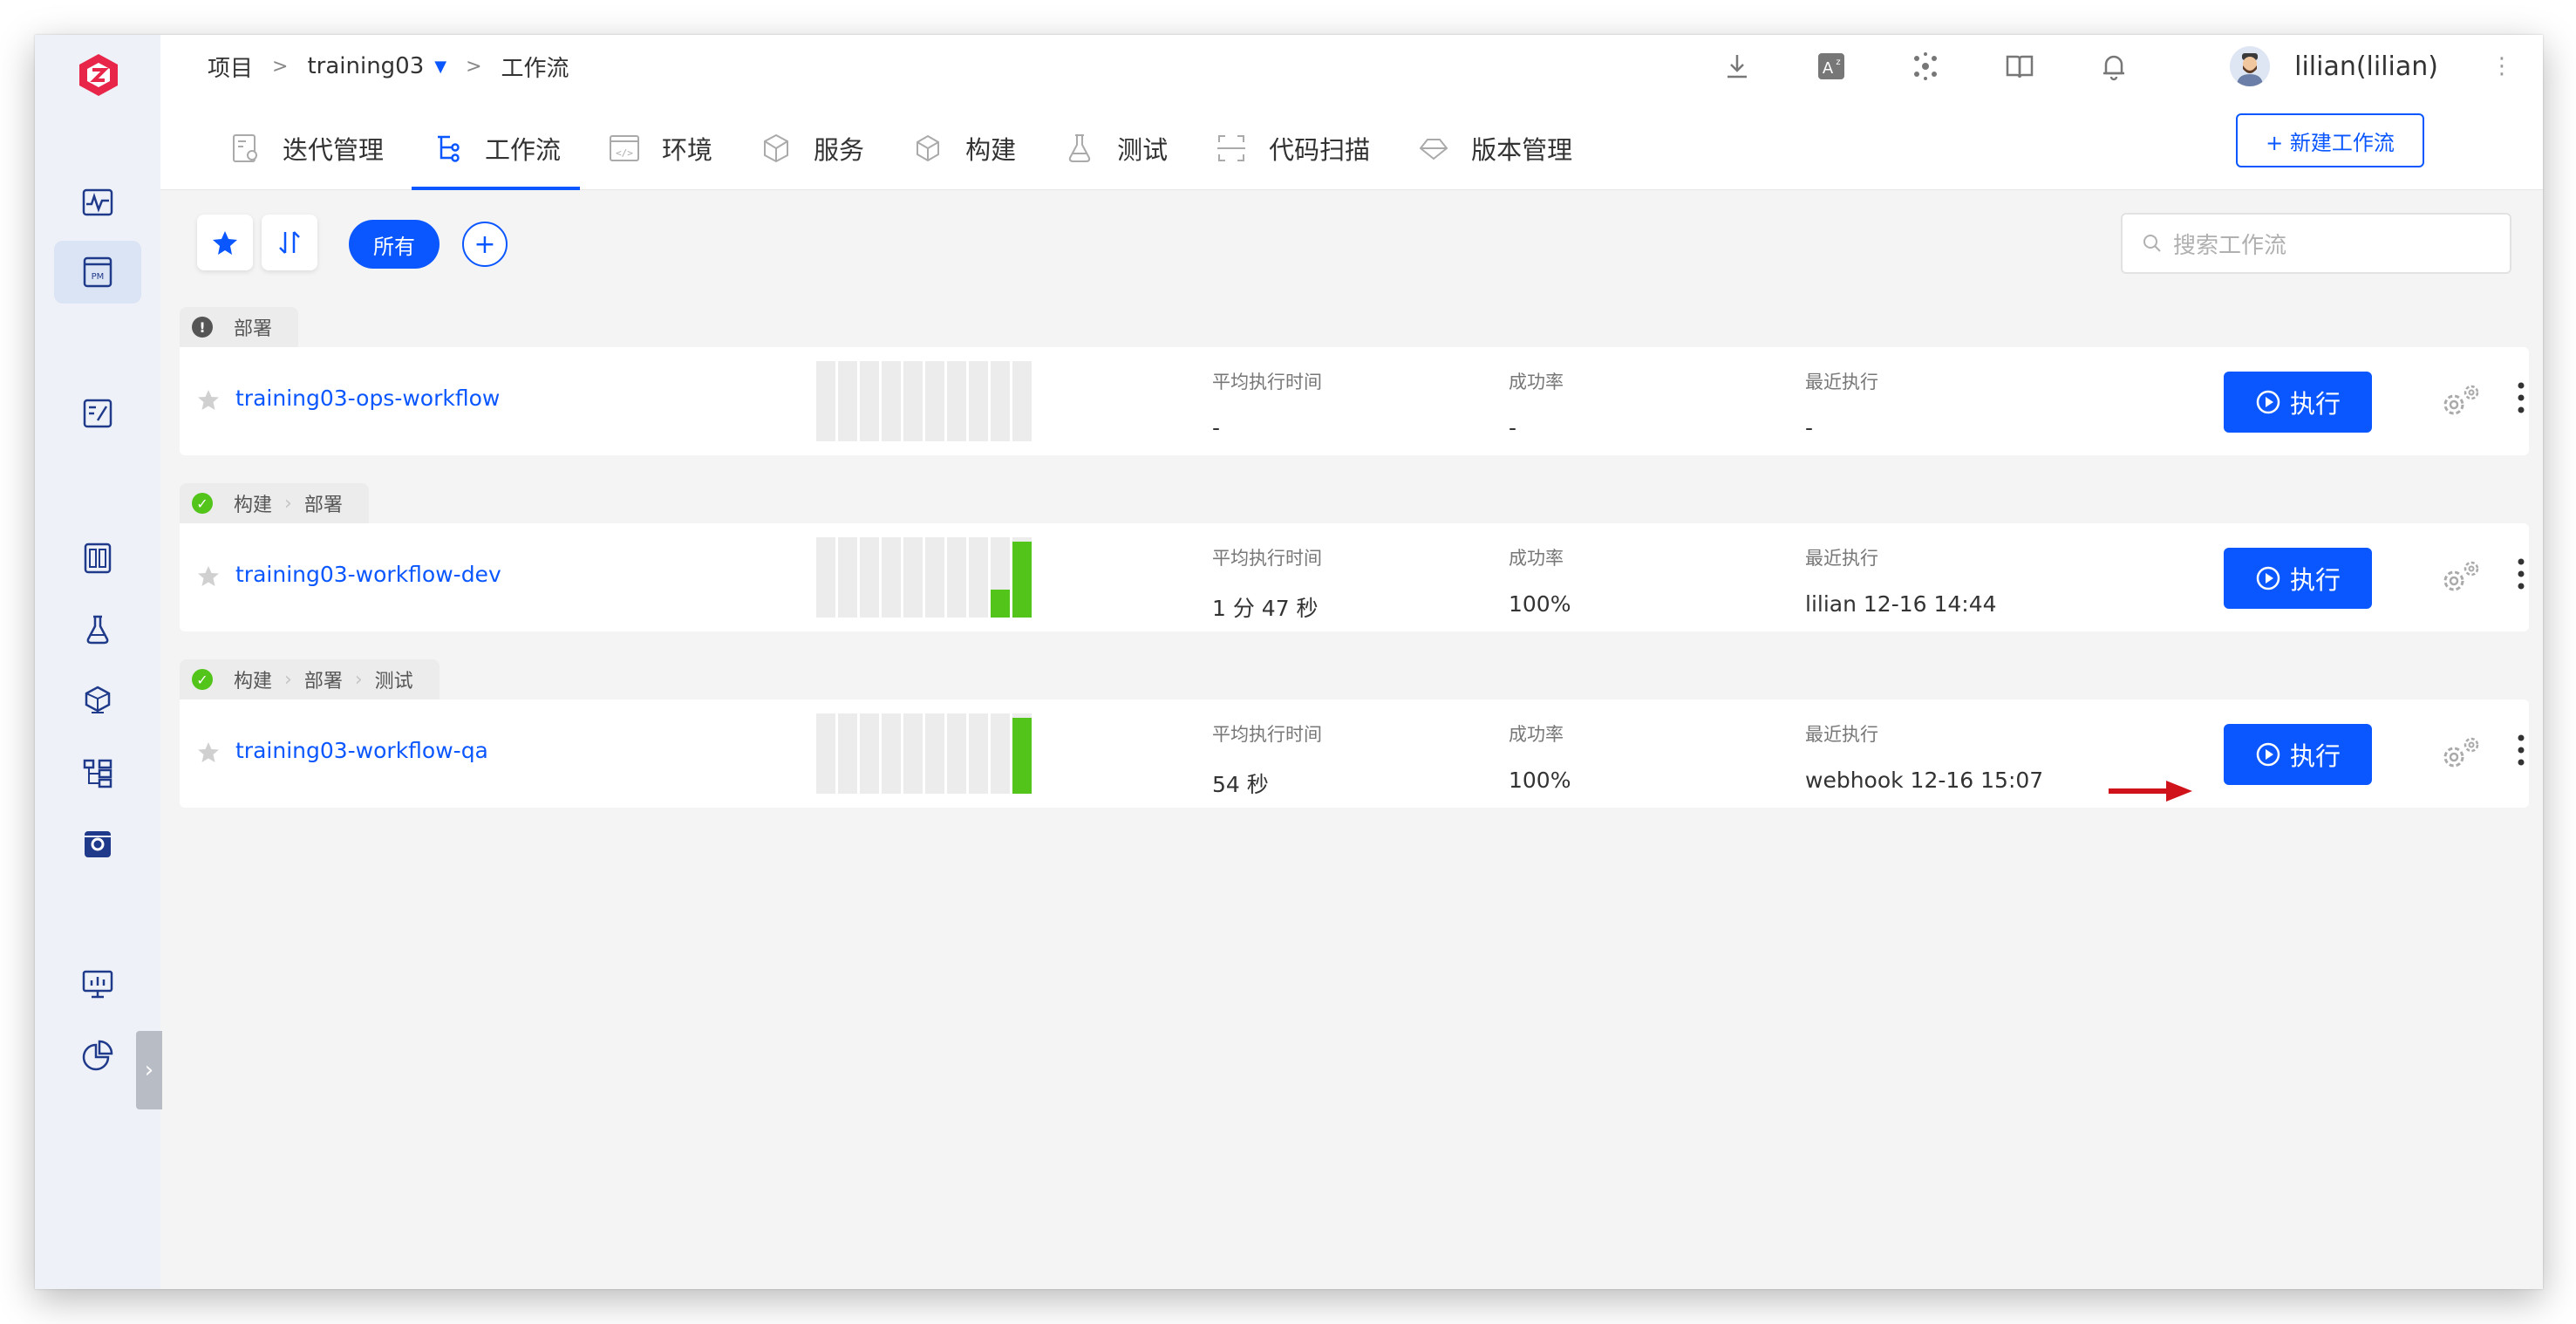  Describe the element at coordinates (1540, 604) in the screenshot. I see `metric-value: 100%` at that location.